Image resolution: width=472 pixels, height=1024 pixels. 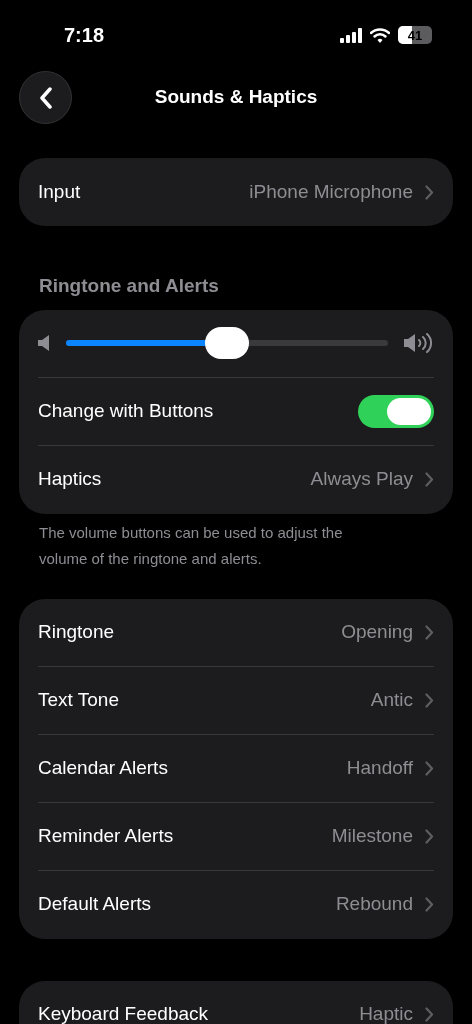 What do you see at coordinates (380, 35) in the screenshot?
I see `wifi-icon` at bounding box center [380, 35].